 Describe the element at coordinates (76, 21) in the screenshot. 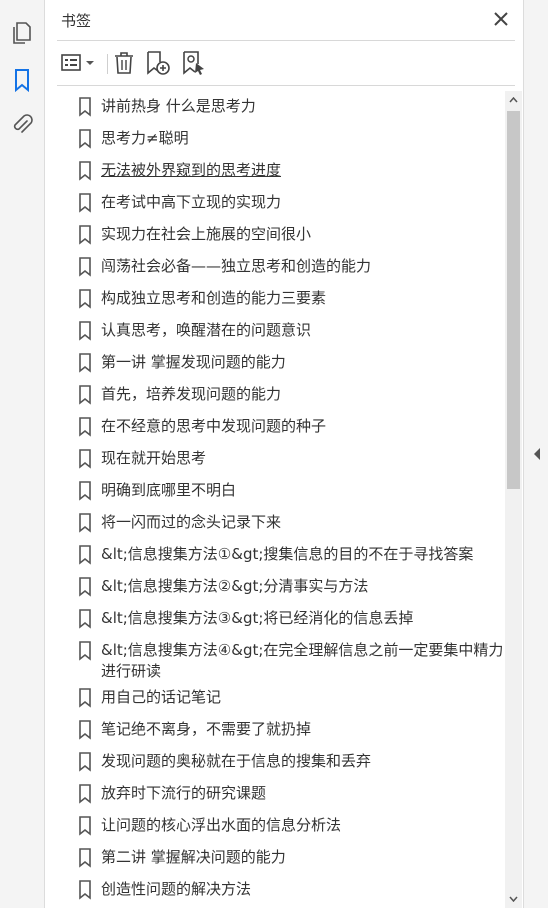

I see `panel-title: 书签` at that location.